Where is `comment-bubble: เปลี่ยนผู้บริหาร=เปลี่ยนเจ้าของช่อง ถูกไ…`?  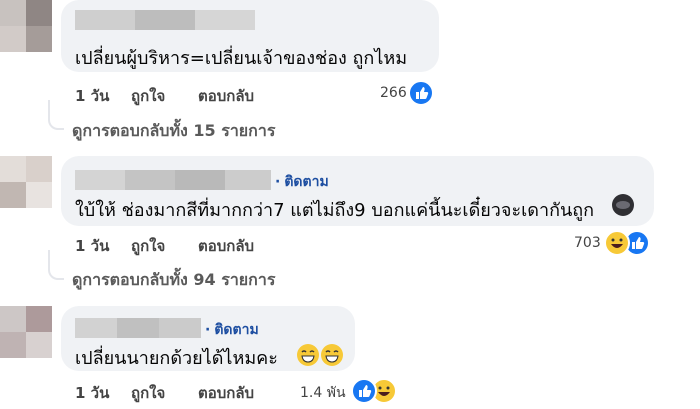 comment-bubble: เปลี่ยนผู้บริหาร=เปลี่ยนเจ้าของช่อง ถูกไ… is located at coordinates (250, 36).